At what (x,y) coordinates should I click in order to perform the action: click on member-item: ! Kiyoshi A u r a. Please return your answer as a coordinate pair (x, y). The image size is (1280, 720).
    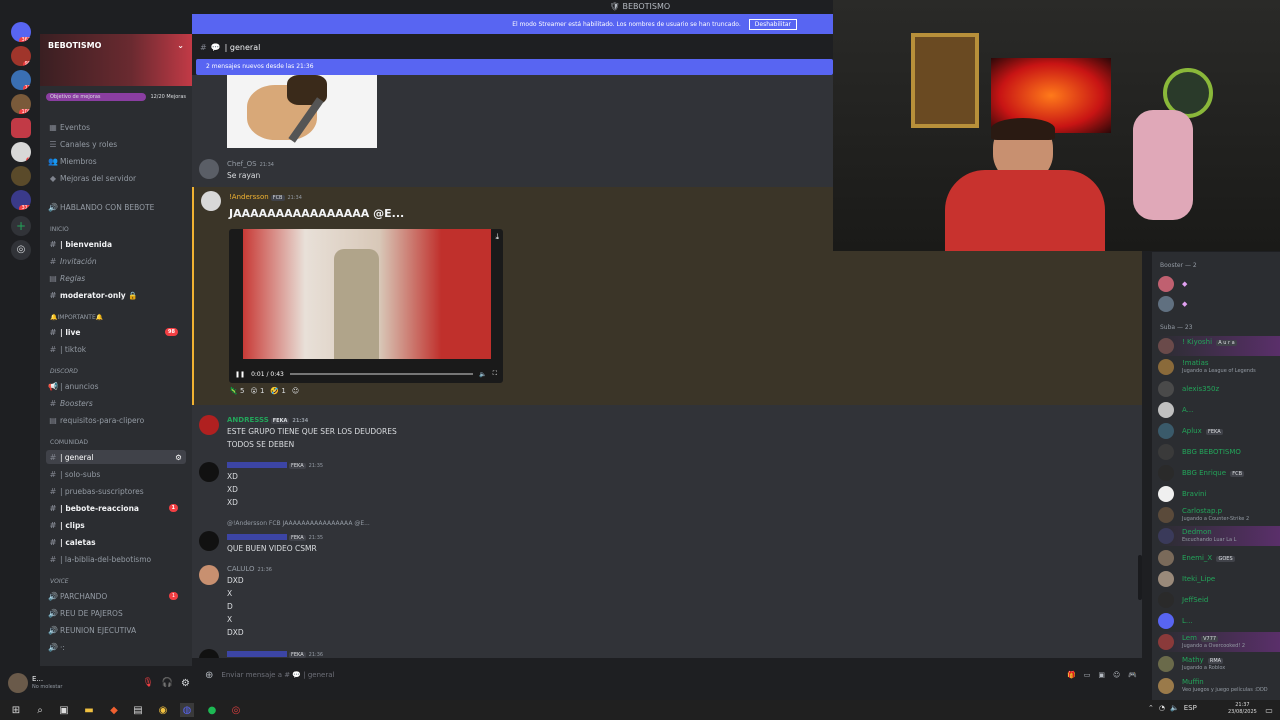
    Looking at the image, I should click on (1219, 346).